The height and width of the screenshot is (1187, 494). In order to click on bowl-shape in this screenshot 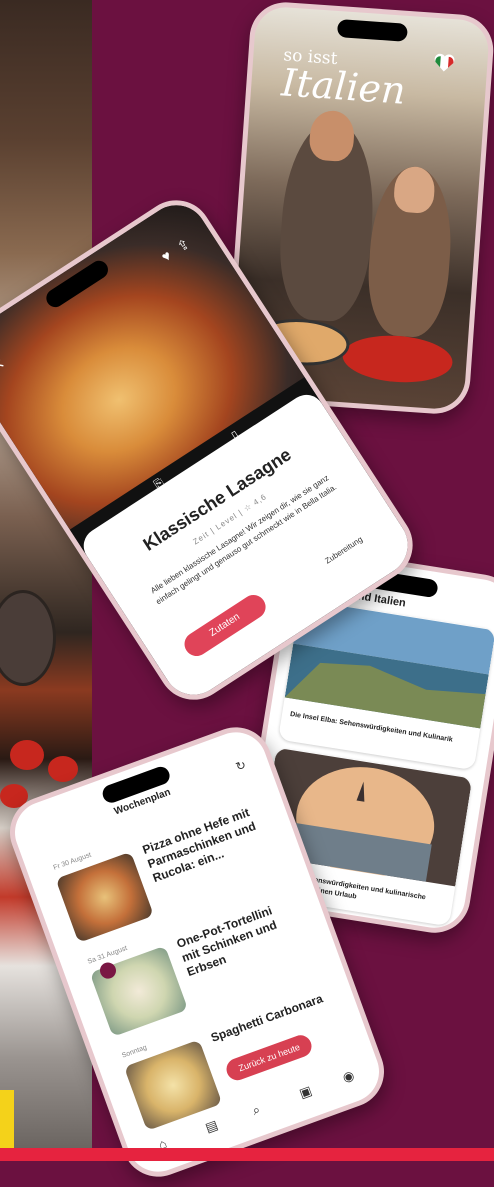, I will do `click(28, 638)`.